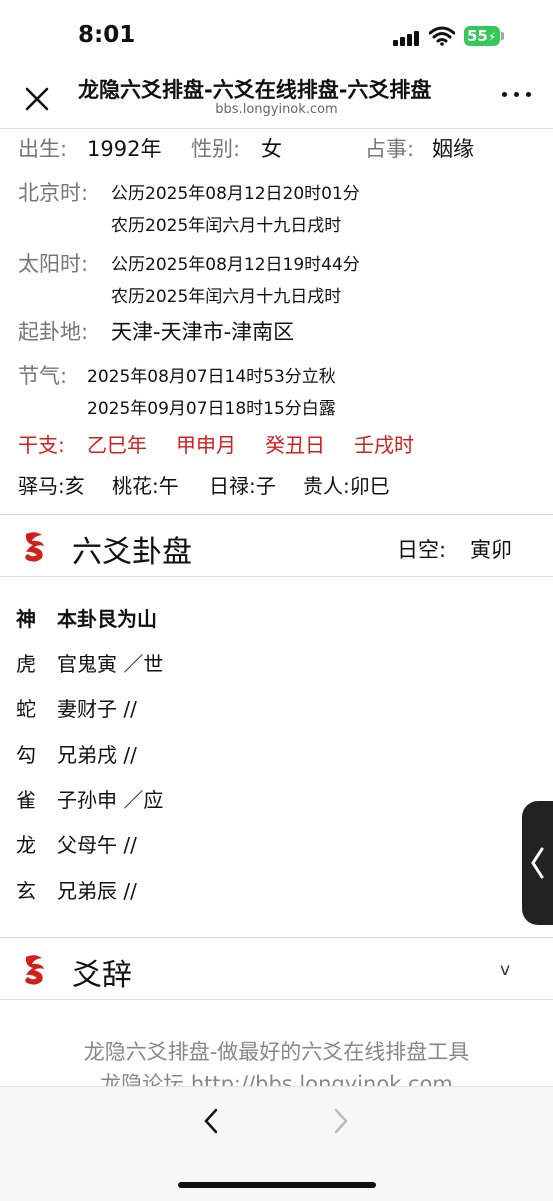  Describe the element at coordinates (110, 800) in the screenshot. I see `line-text: 子孙申 ／应` at that location.